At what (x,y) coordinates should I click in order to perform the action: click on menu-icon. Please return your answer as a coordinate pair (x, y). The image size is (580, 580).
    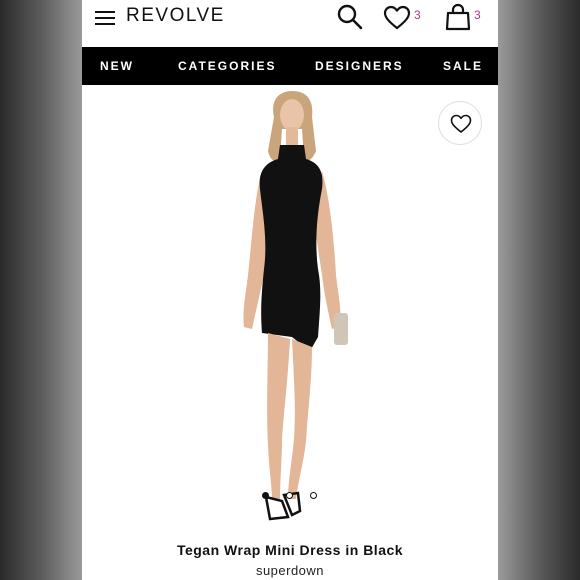
    Looking at the image, I should click on (106, 17).